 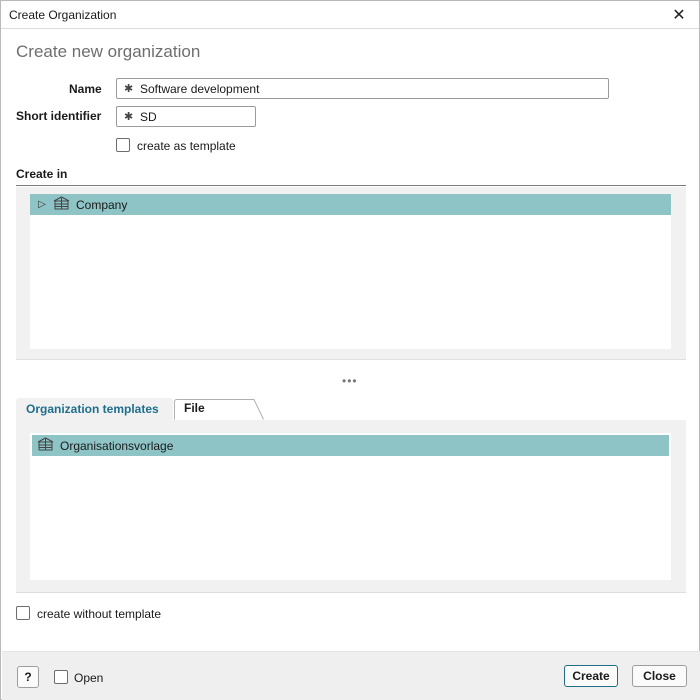 What do you see at coordinates (351, 675) in the screenshot?
I see `dialog-footer: ? Open Create Close` at bounding box center [351, 675].